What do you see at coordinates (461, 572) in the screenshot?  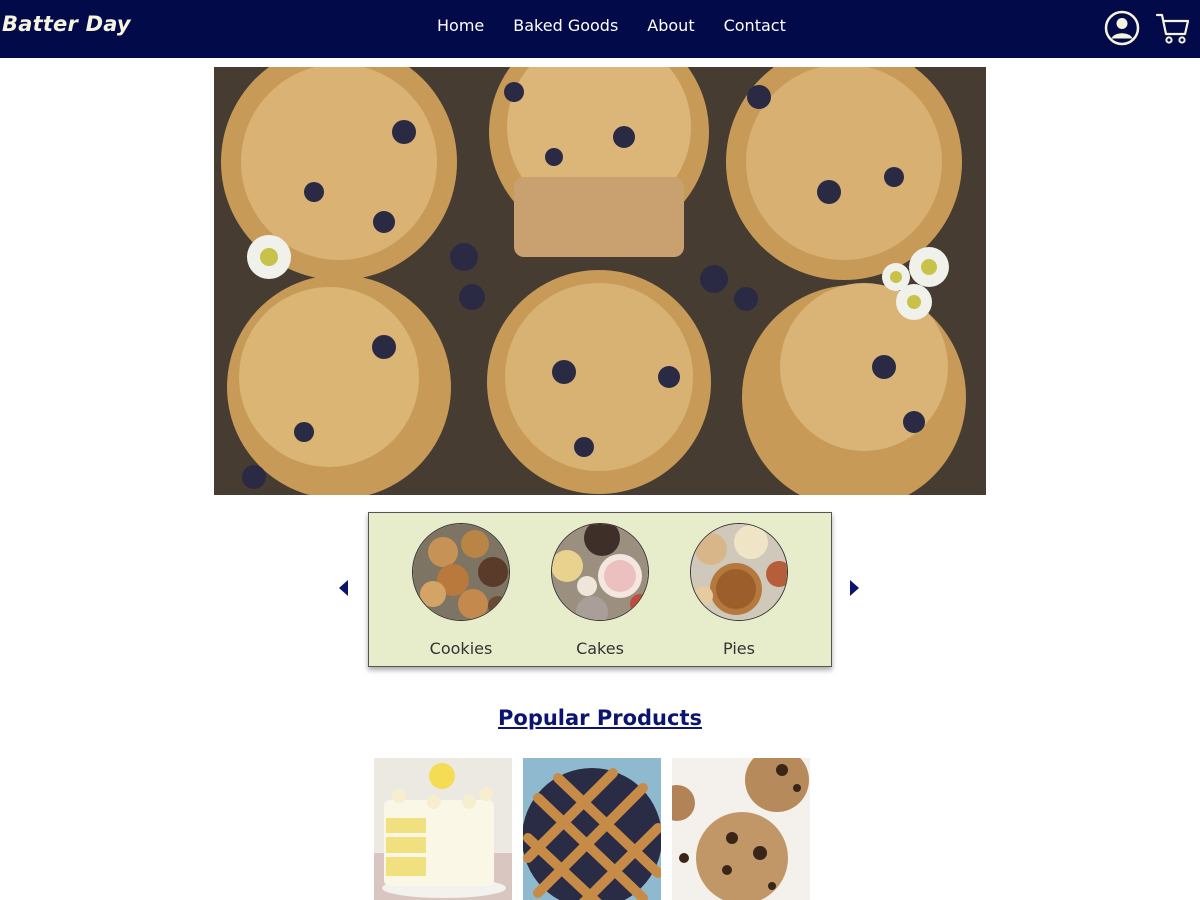 I see `cookies-thumbnail` at bounding box center [461, 572].